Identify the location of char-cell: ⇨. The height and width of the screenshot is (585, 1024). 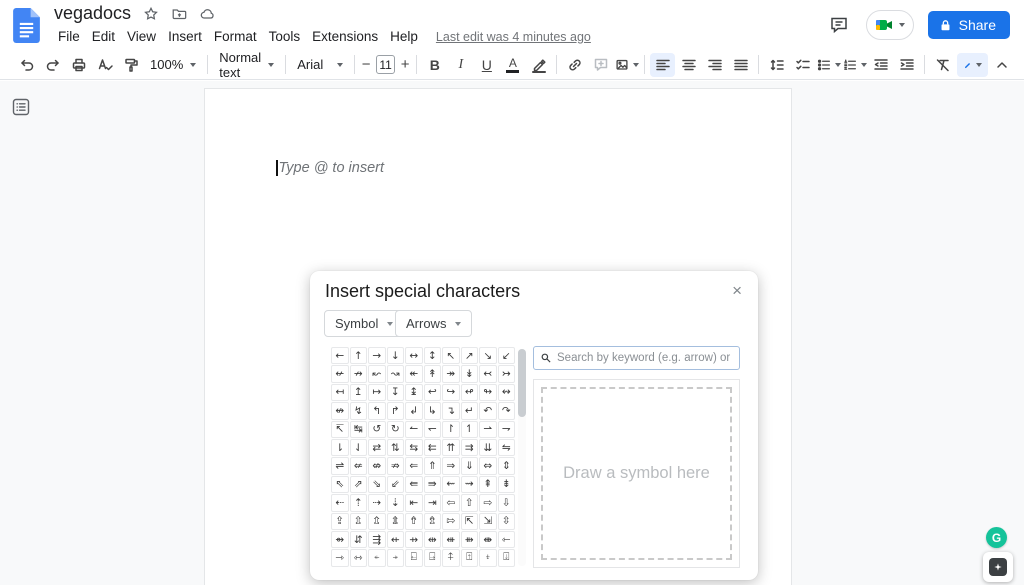
(488, 503).